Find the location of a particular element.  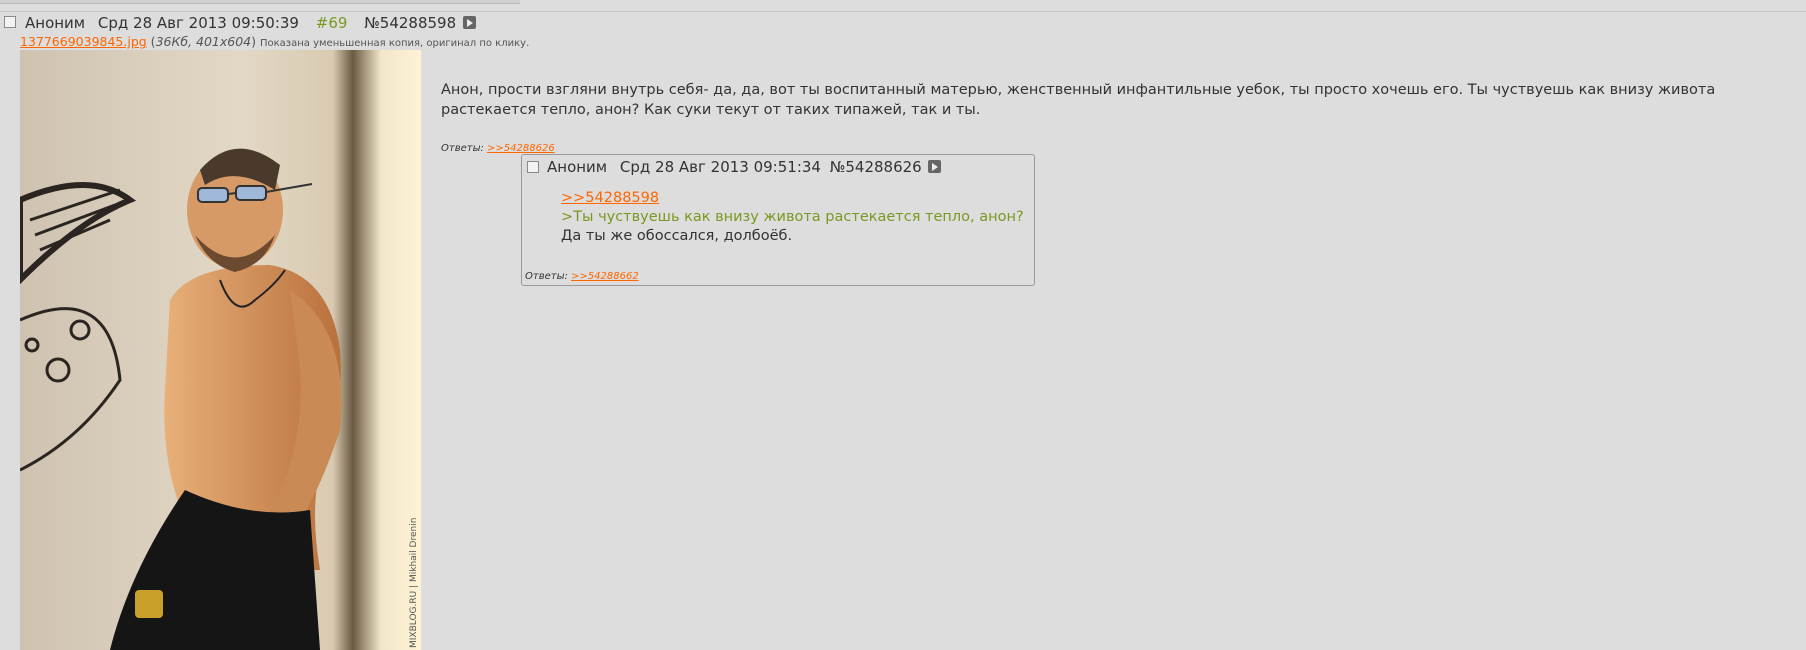

top-scrollbar-edge is located at coordinates (260, 2).